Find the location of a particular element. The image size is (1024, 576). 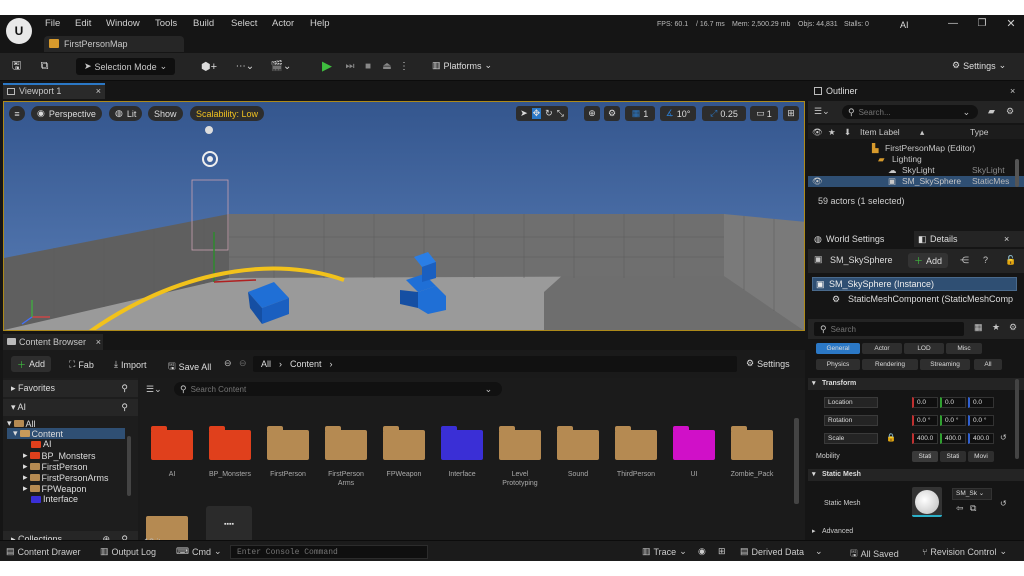

menu-help: Help is located at coordinates (320, 23).